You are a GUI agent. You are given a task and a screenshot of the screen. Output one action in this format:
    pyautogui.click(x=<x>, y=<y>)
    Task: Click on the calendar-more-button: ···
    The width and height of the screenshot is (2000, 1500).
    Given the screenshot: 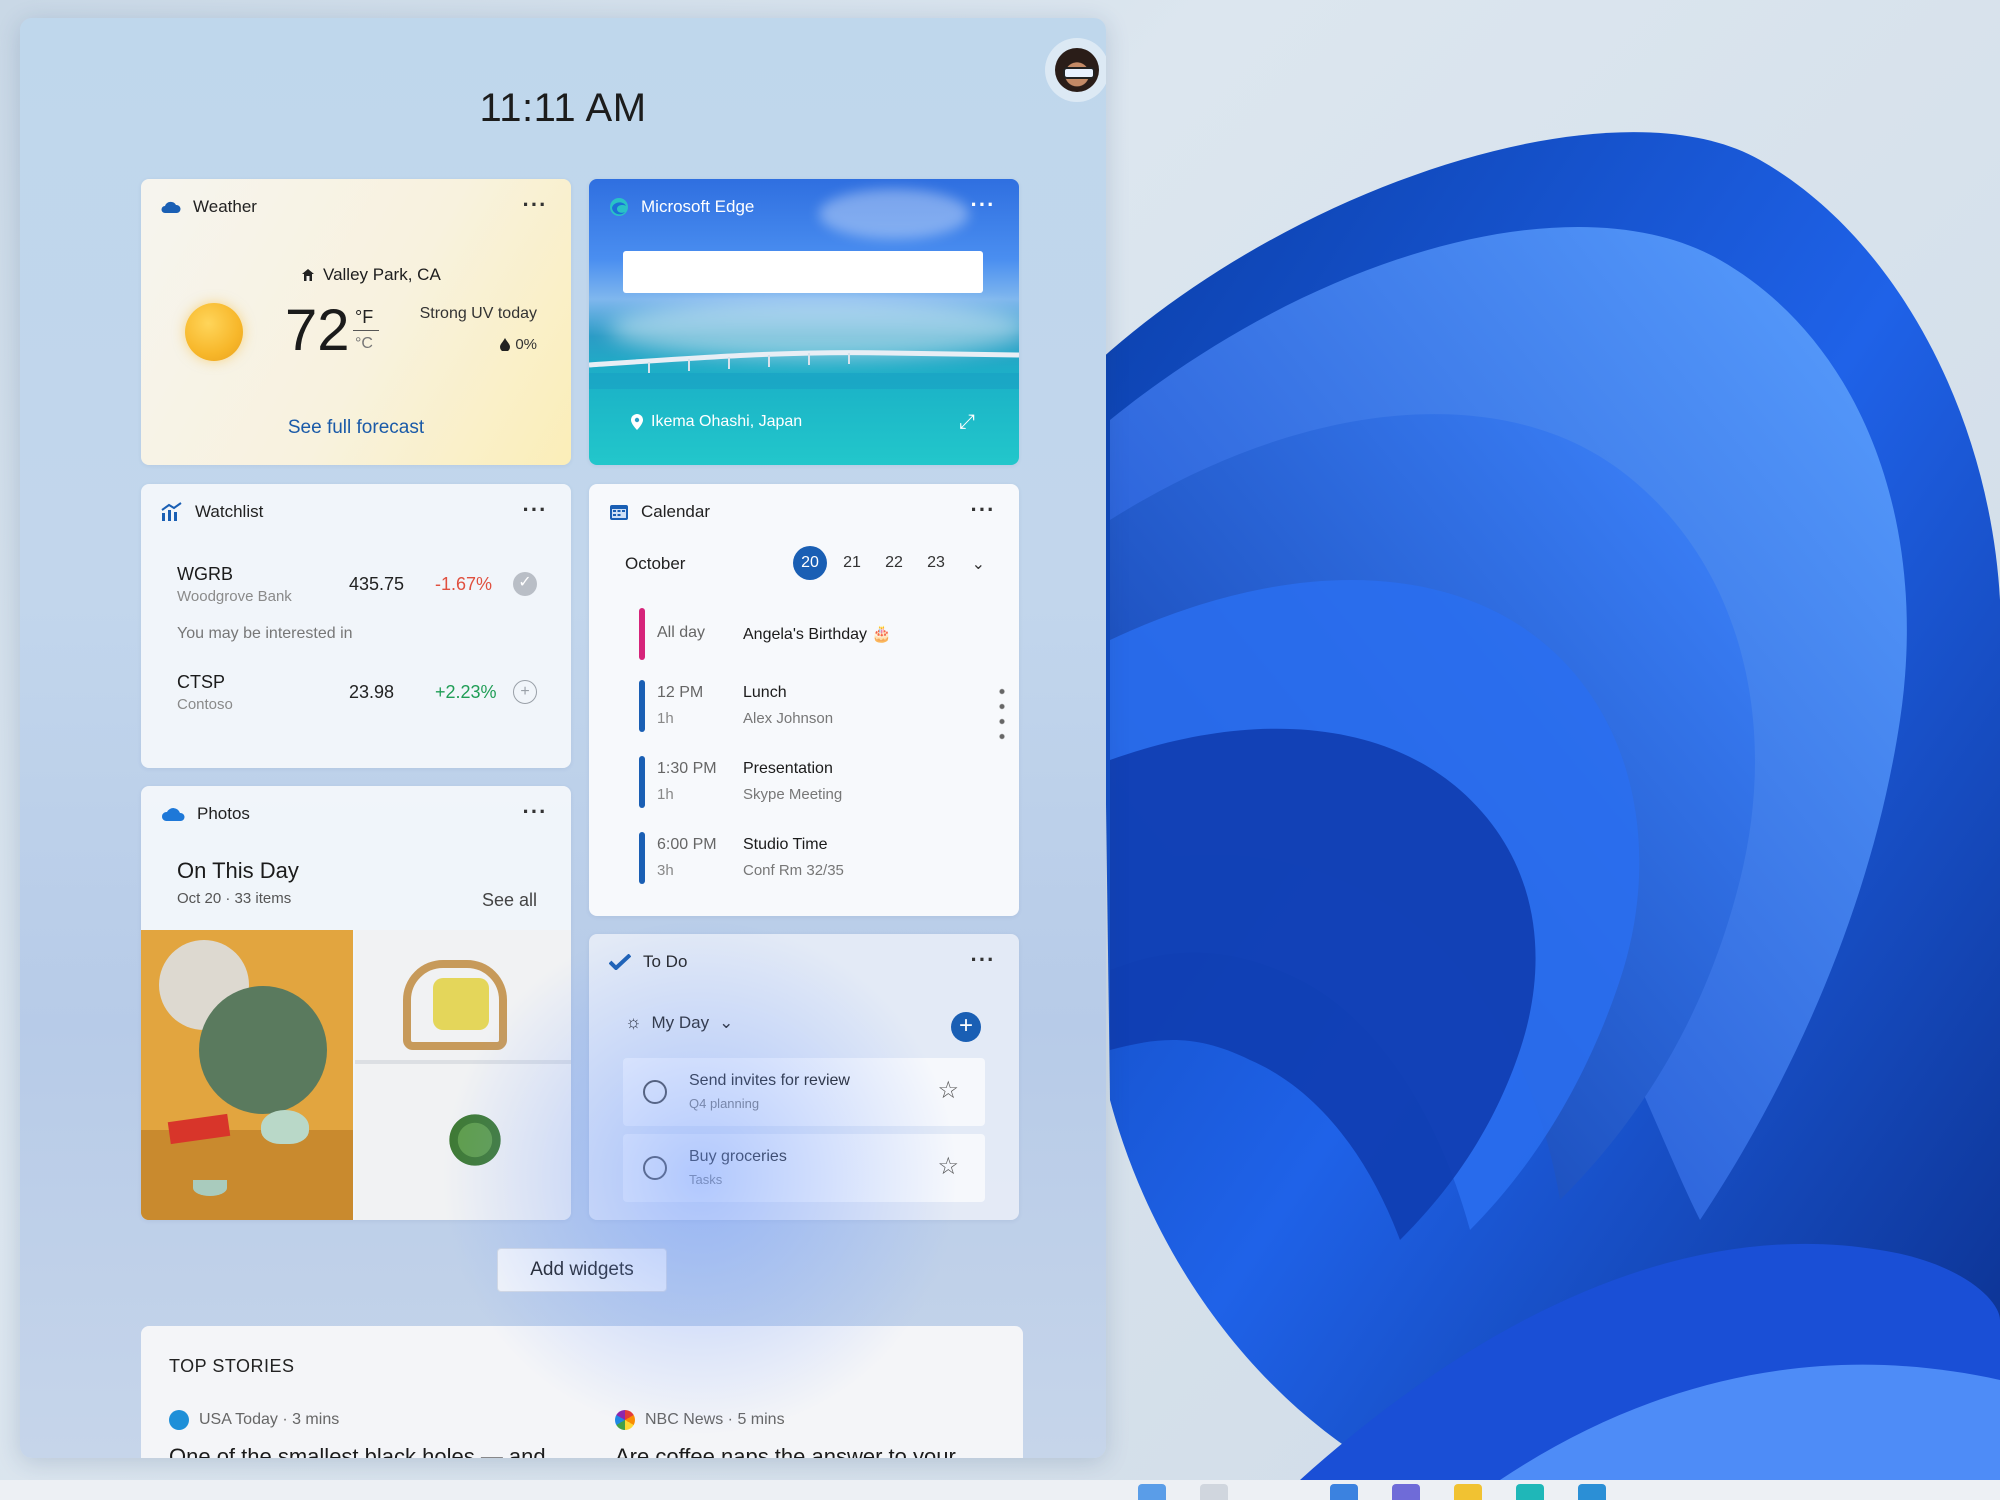 What is the action you would take?
    pyautogui.click(x=983, y=513)
    